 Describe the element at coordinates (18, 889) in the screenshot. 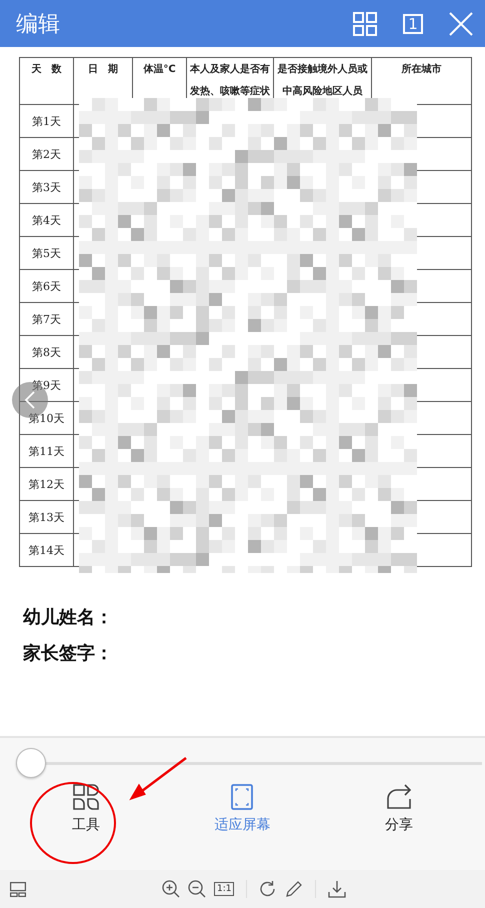

I see `layout-icon` at that location.